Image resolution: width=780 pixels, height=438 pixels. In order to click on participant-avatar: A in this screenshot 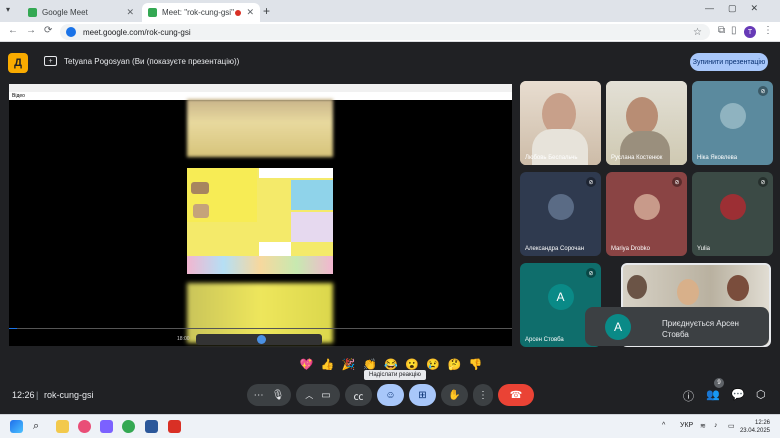, I will do `click(560, 296)`.